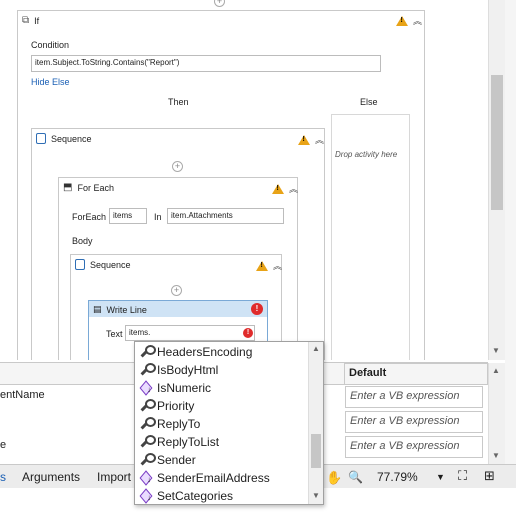 This screenshot has width=516, height=512. Describe the element at coordinates (366, 154) in the screenshot. I see `drop-hint: Drop activity here` at that location.